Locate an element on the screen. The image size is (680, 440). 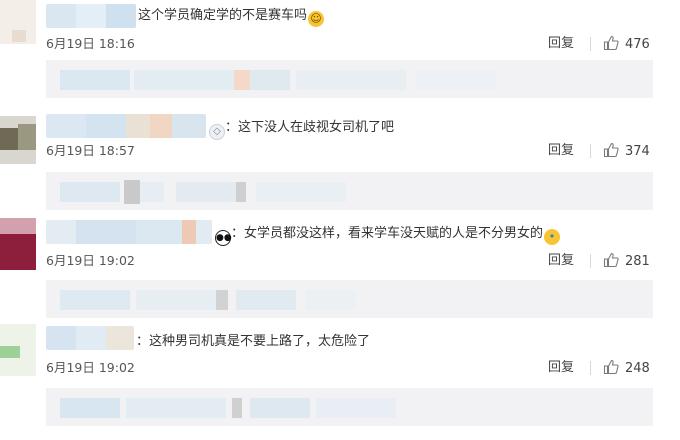
like-button: 476 is located at coordinates (626, 44).